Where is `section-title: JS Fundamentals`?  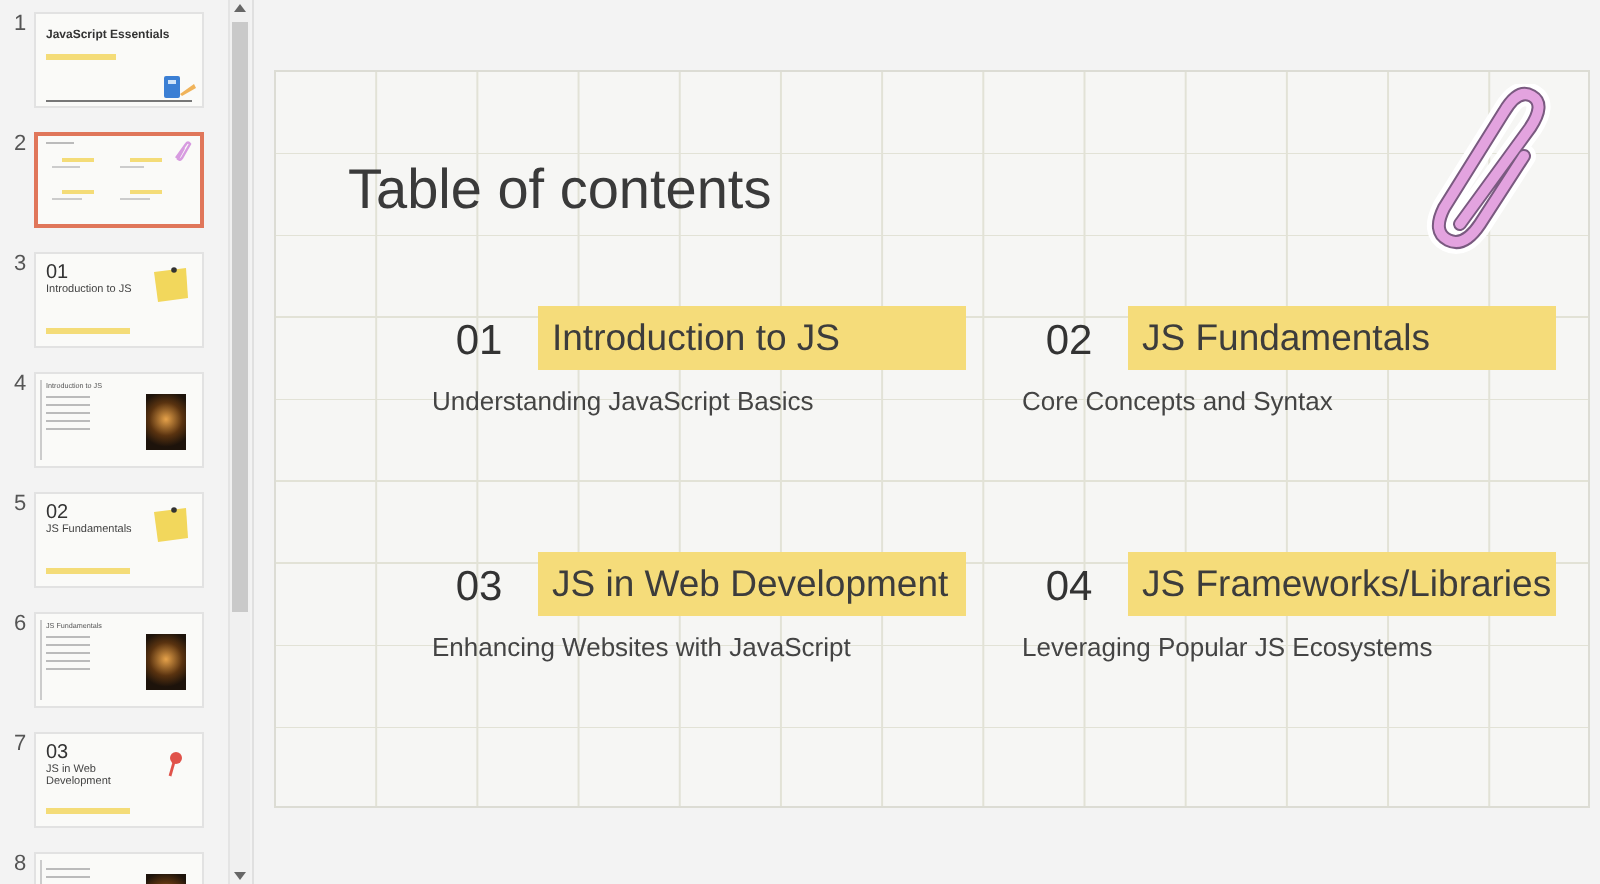 section-title: JS Fundamentals is located at coordinates (1342, 338).